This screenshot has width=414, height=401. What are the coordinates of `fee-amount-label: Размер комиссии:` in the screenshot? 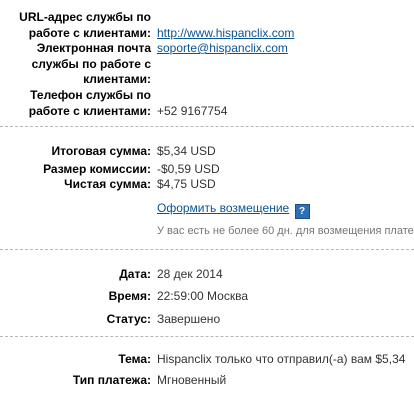 It's located at (97, 169).